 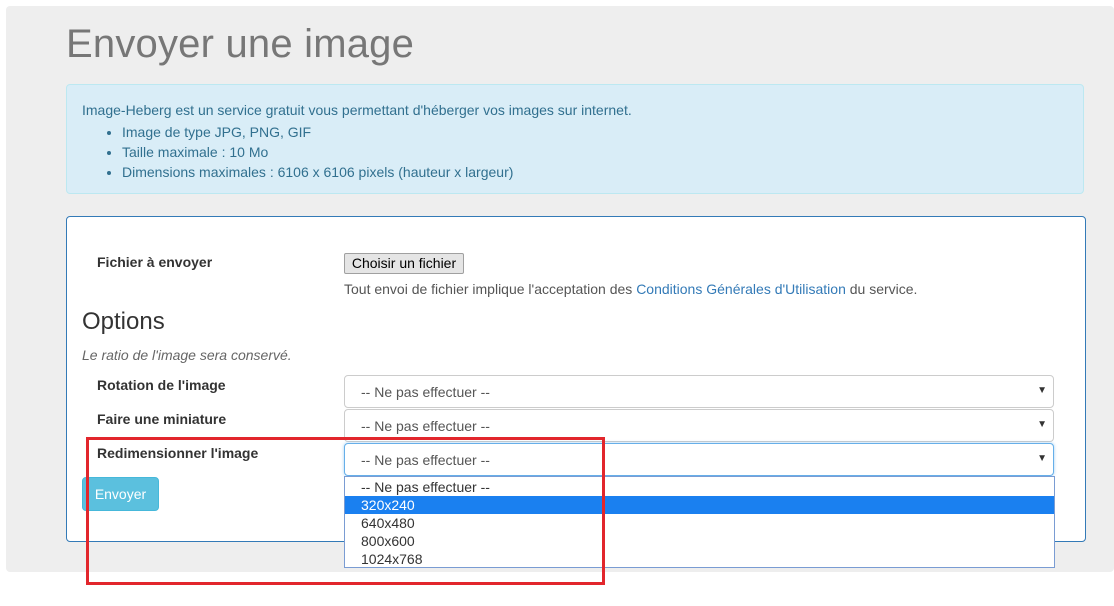 What do you see at coordinates (317, 152) in the screenshot?
I see `list-item: Taille maximale : 10 Mo` at bounding box center [317, 152].